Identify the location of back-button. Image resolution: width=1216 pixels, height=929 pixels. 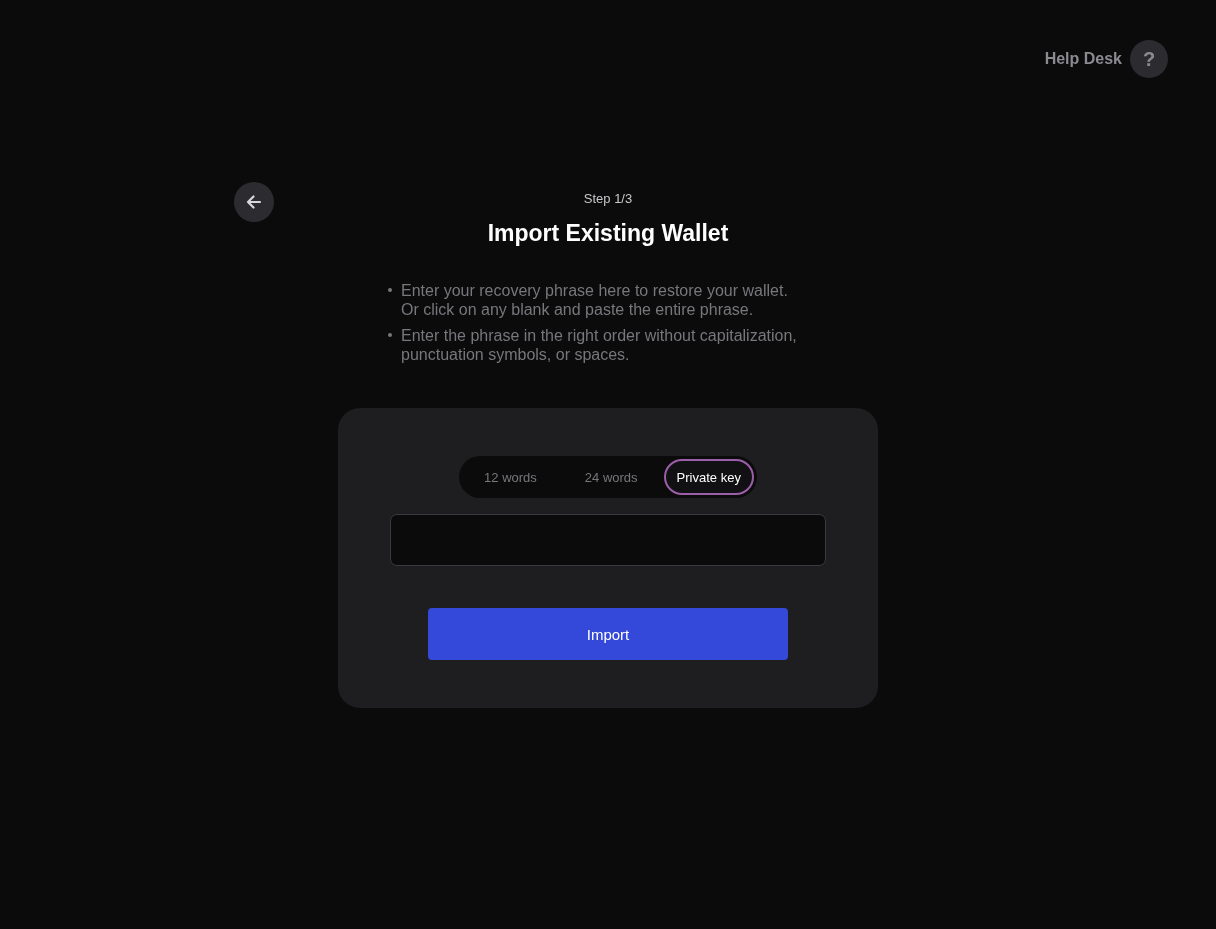
(254, 202).